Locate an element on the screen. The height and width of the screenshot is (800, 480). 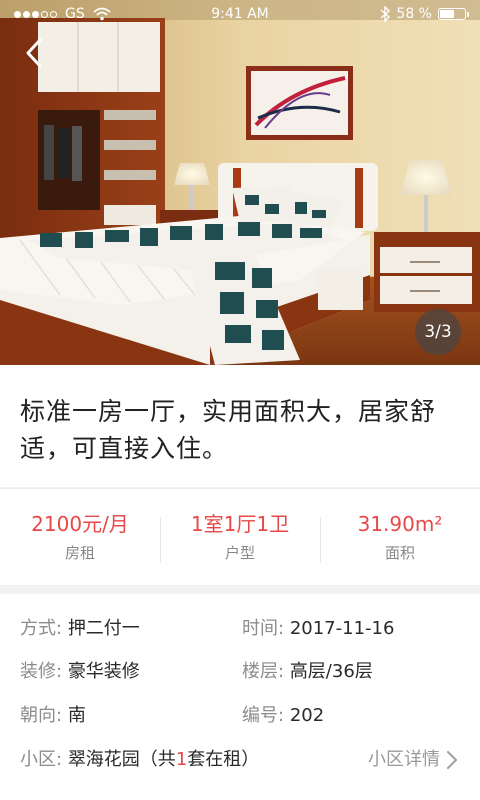
stat-area: 31.90m² 面积 is located at coordinates (400, 537).